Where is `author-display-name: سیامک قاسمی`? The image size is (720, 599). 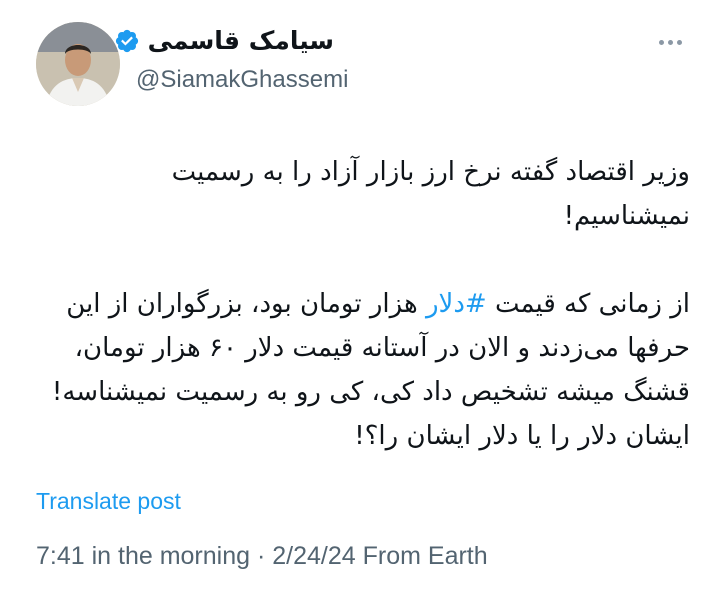
author-display-name: سیامک قاسمی is located at coordinates (241, 40).